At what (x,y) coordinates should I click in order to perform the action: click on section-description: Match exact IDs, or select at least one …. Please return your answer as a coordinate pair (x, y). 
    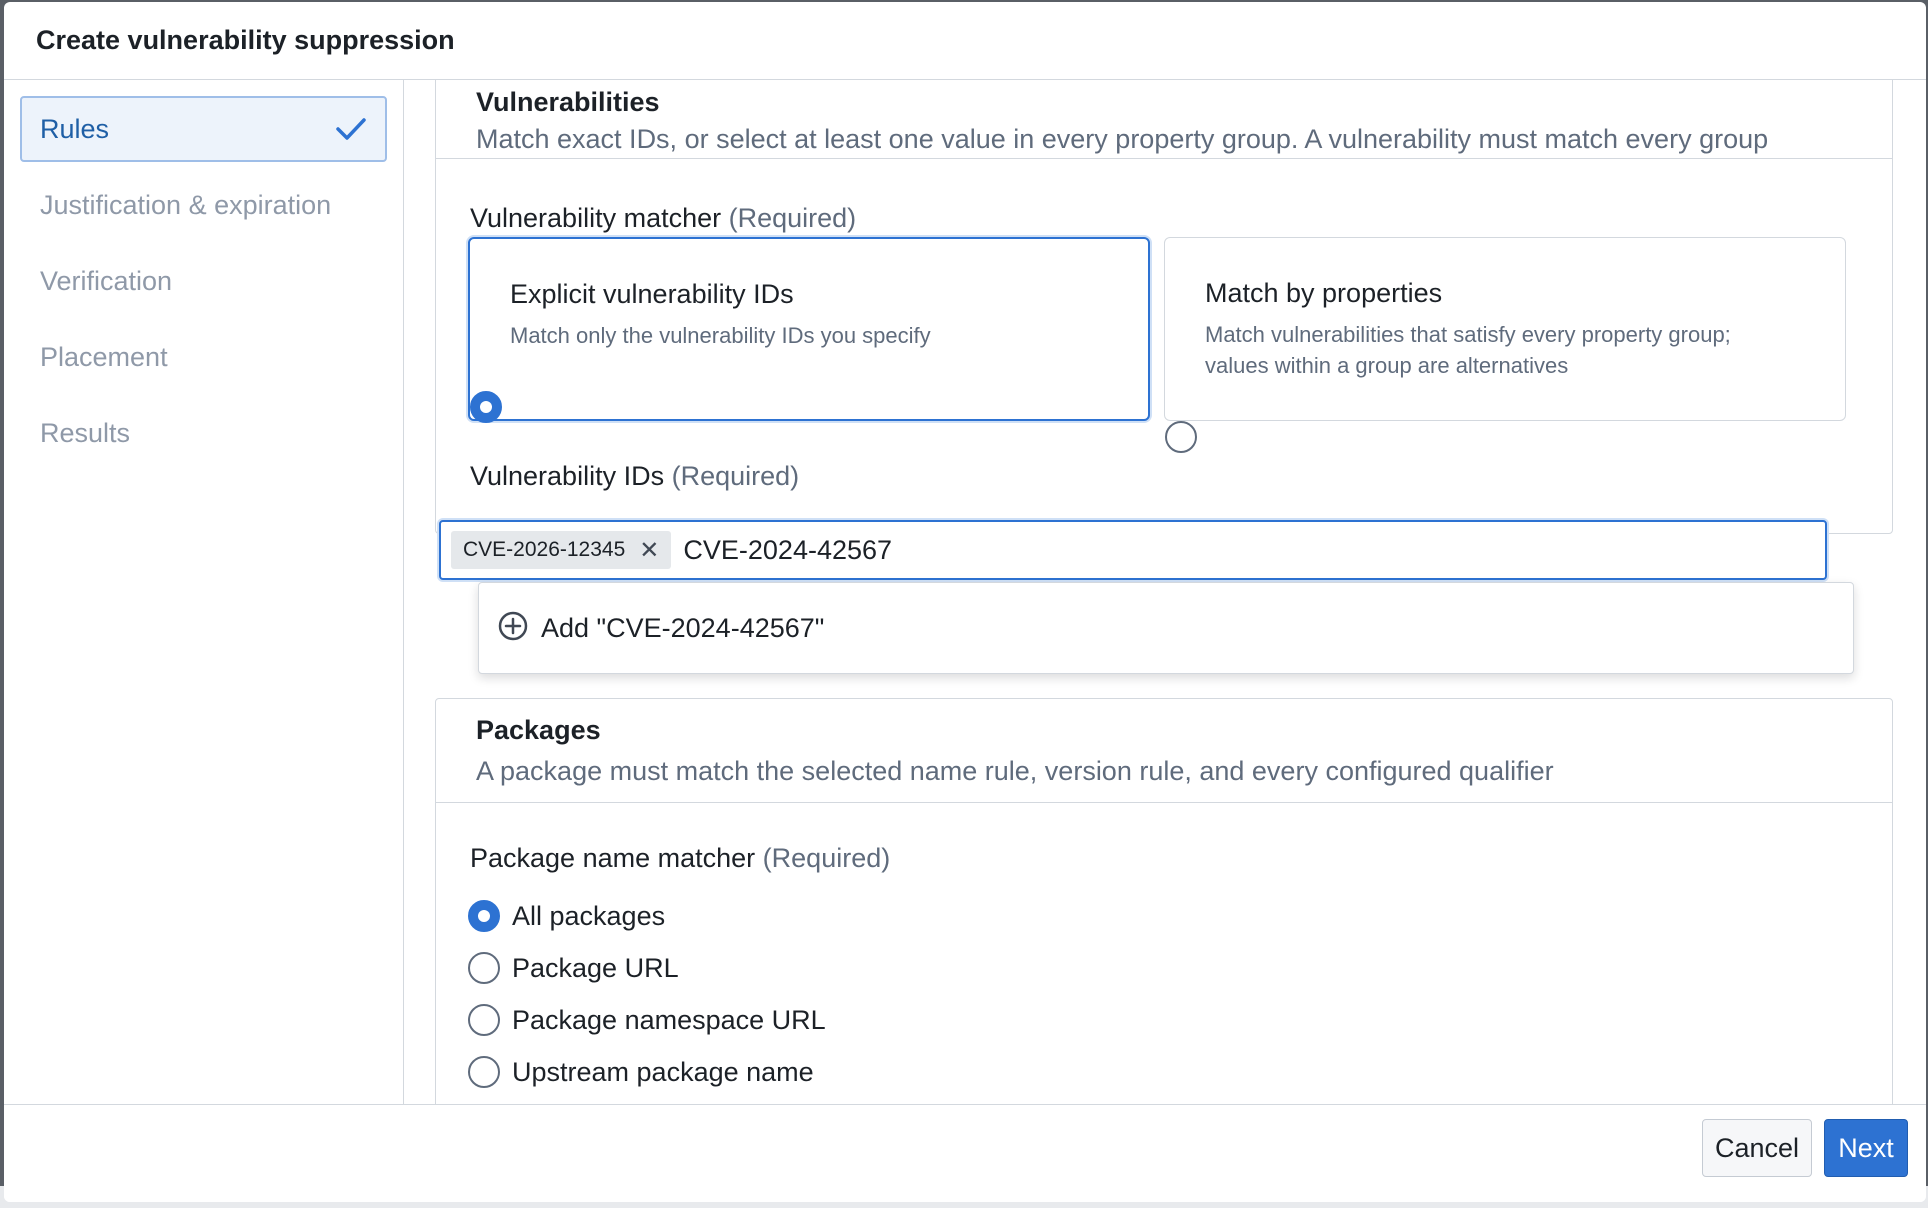
    Looking at the image, I should click on (1122, 139).